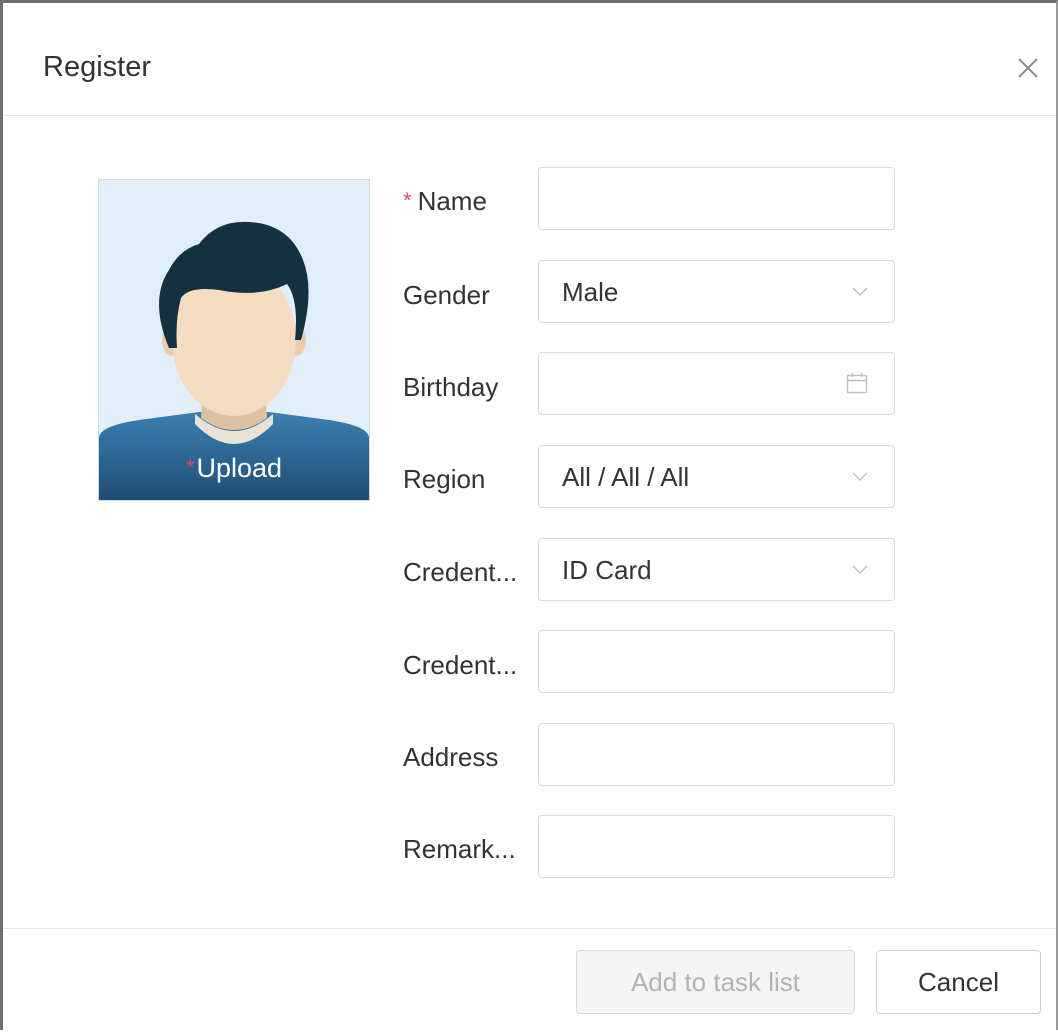 This screenshot has width=1058, height=1034. What do you see at coordinates (715, 982) in the screenshot?
I see `add-to-task-list-button: Add to task list` at bounding box center [715, 982].